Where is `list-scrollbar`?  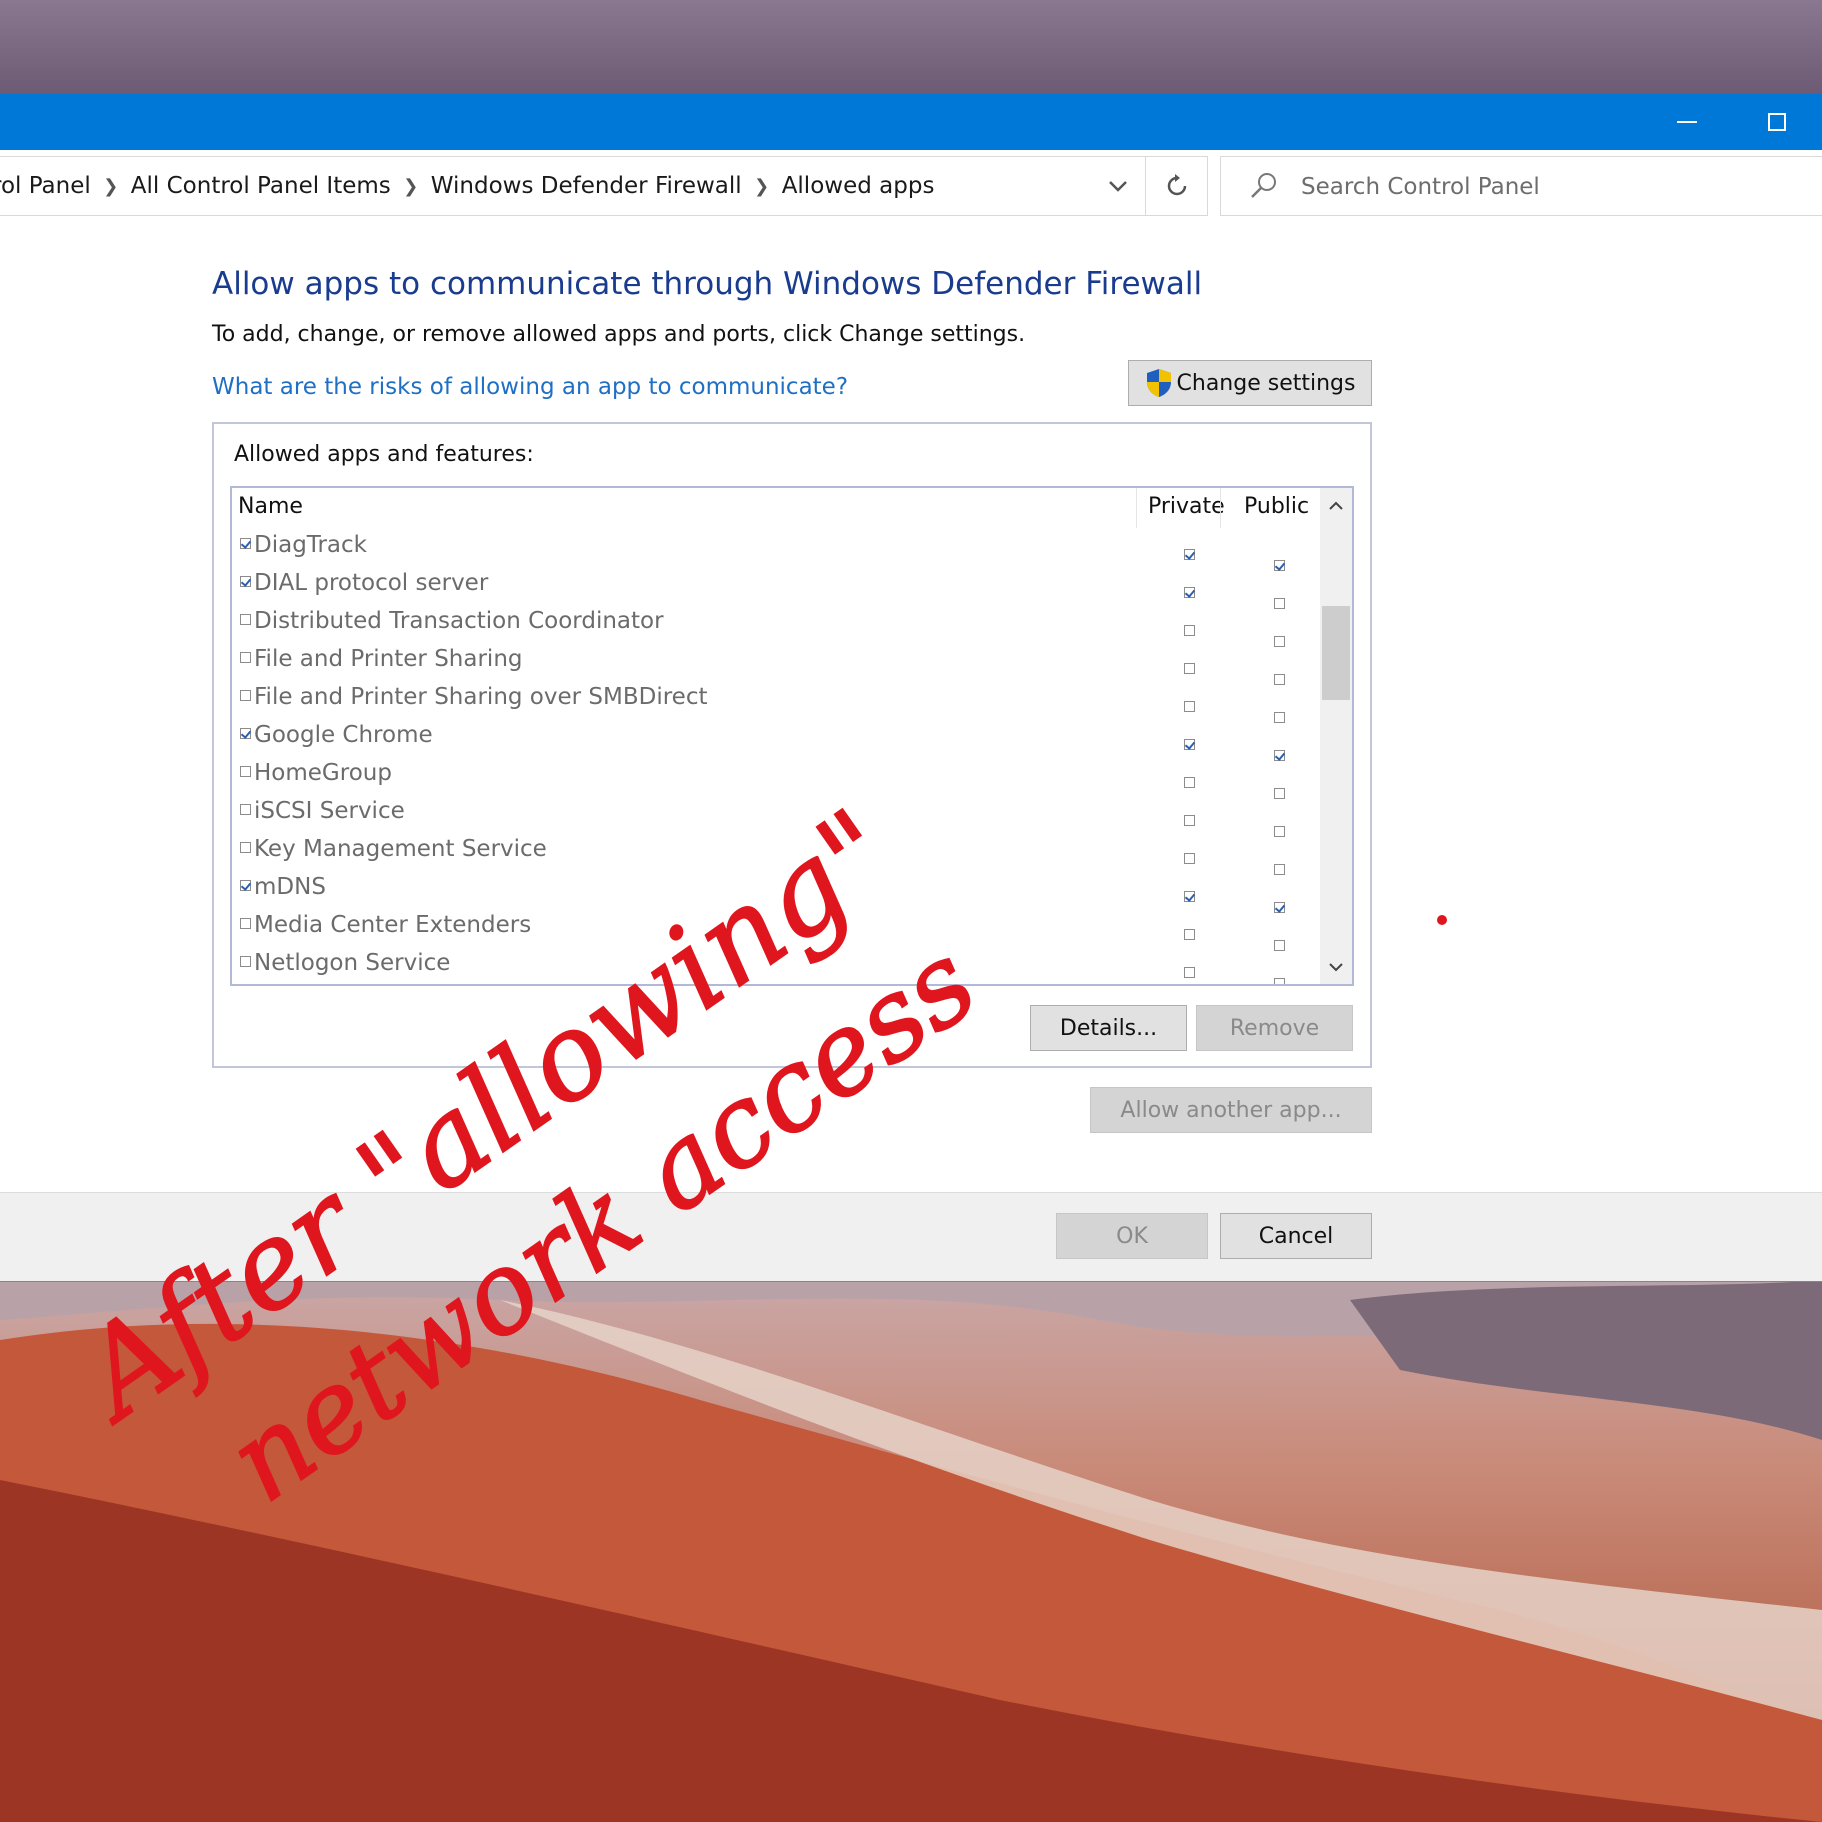 list-scrollbar is located at coordinates (1336, 736).